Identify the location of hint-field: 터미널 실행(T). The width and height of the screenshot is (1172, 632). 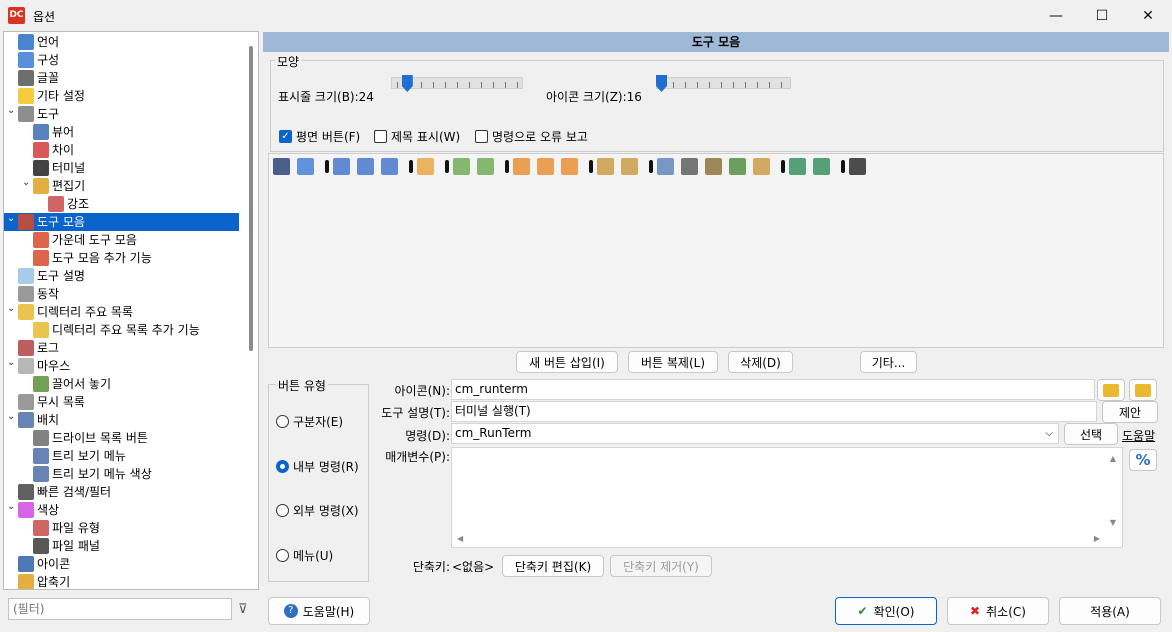
(774, 411).